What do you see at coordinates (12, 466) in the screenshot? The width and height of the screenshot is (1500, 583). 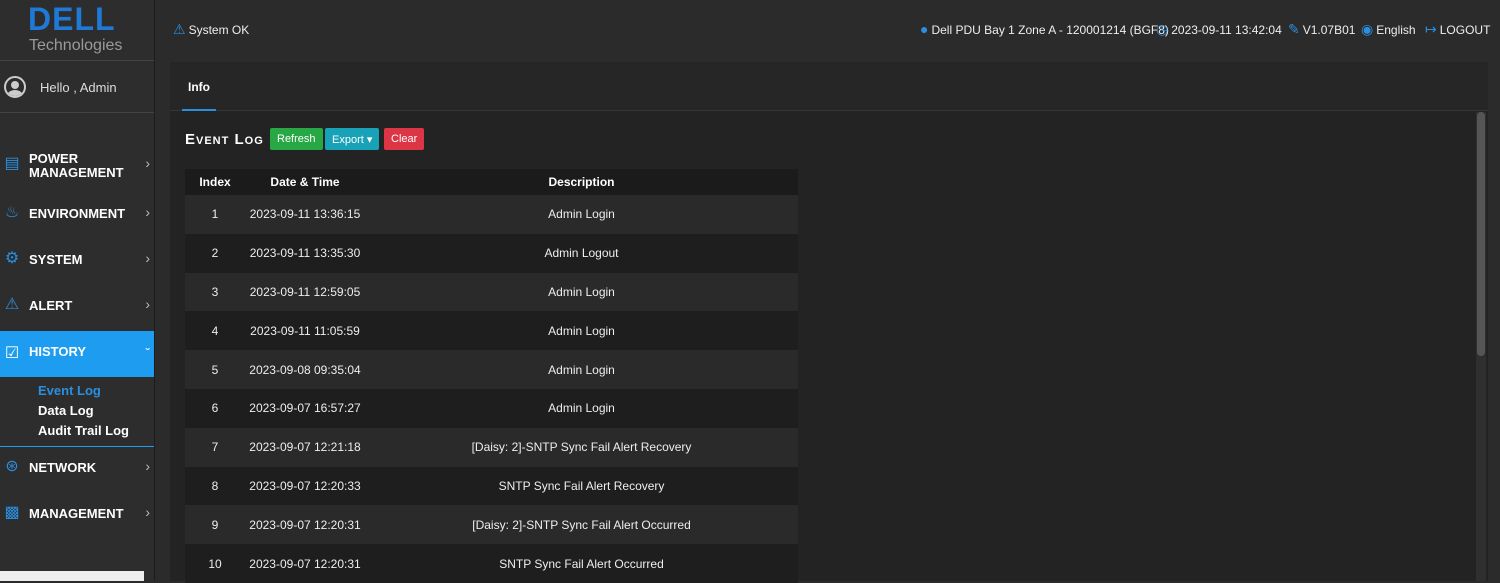 I see `wifi-antenna-icon: ⊛` at bounding box center [12, 466].